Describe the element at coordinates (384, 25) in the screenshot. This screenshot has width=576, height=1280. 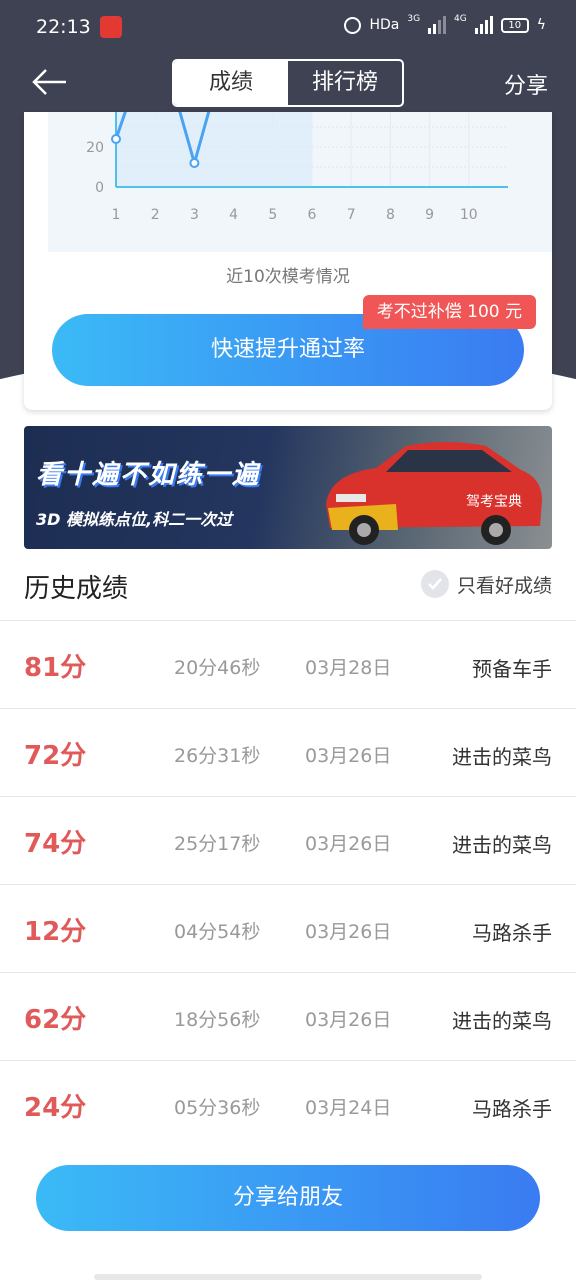
I see `hd-indicator: HDa` at that location.